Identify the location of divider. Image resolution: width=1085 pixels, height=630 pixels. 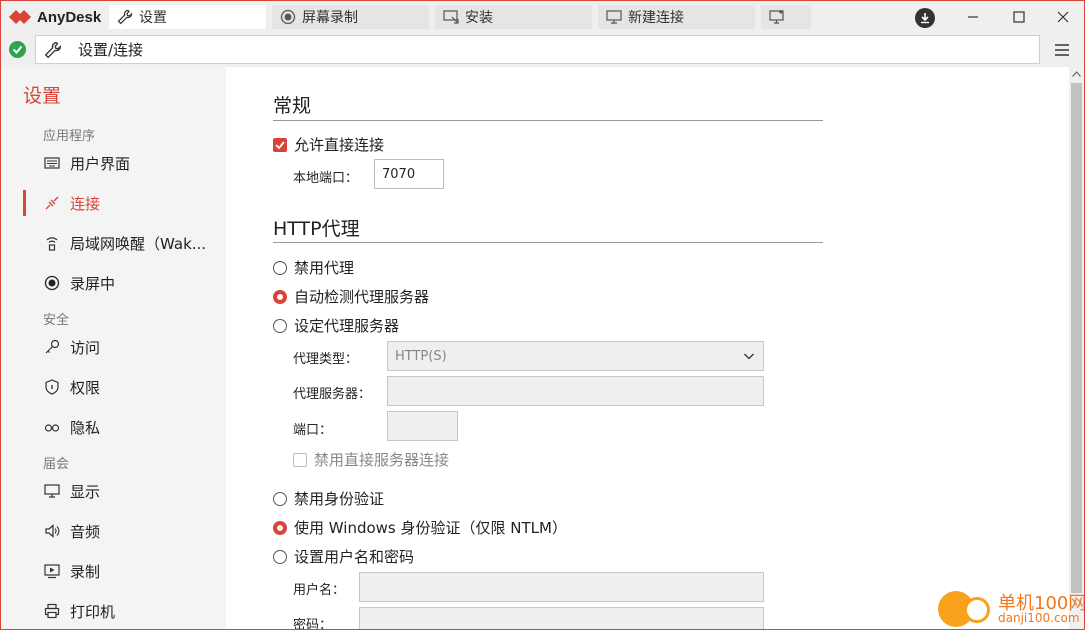
(548, 120).